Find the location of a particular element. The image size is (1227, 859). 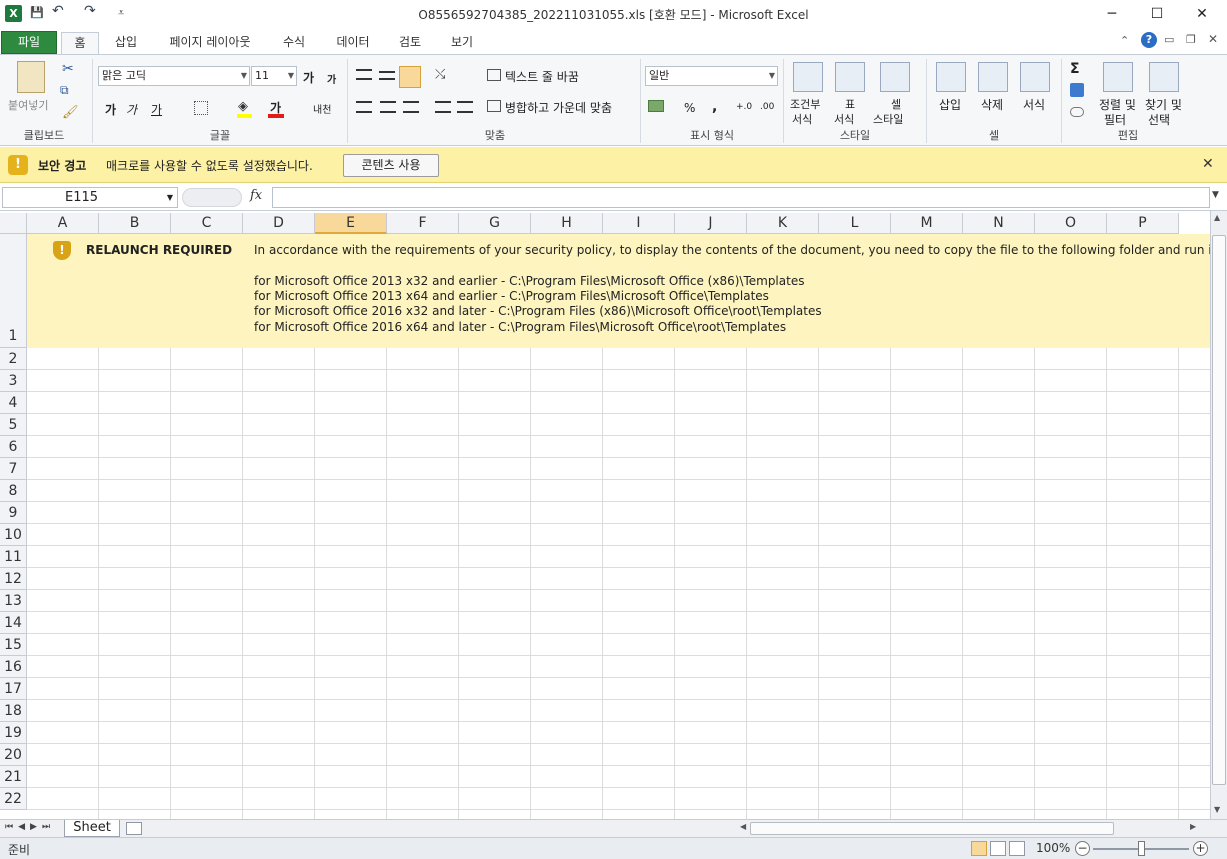

align-top-icon is located at coordinates (364, 74).